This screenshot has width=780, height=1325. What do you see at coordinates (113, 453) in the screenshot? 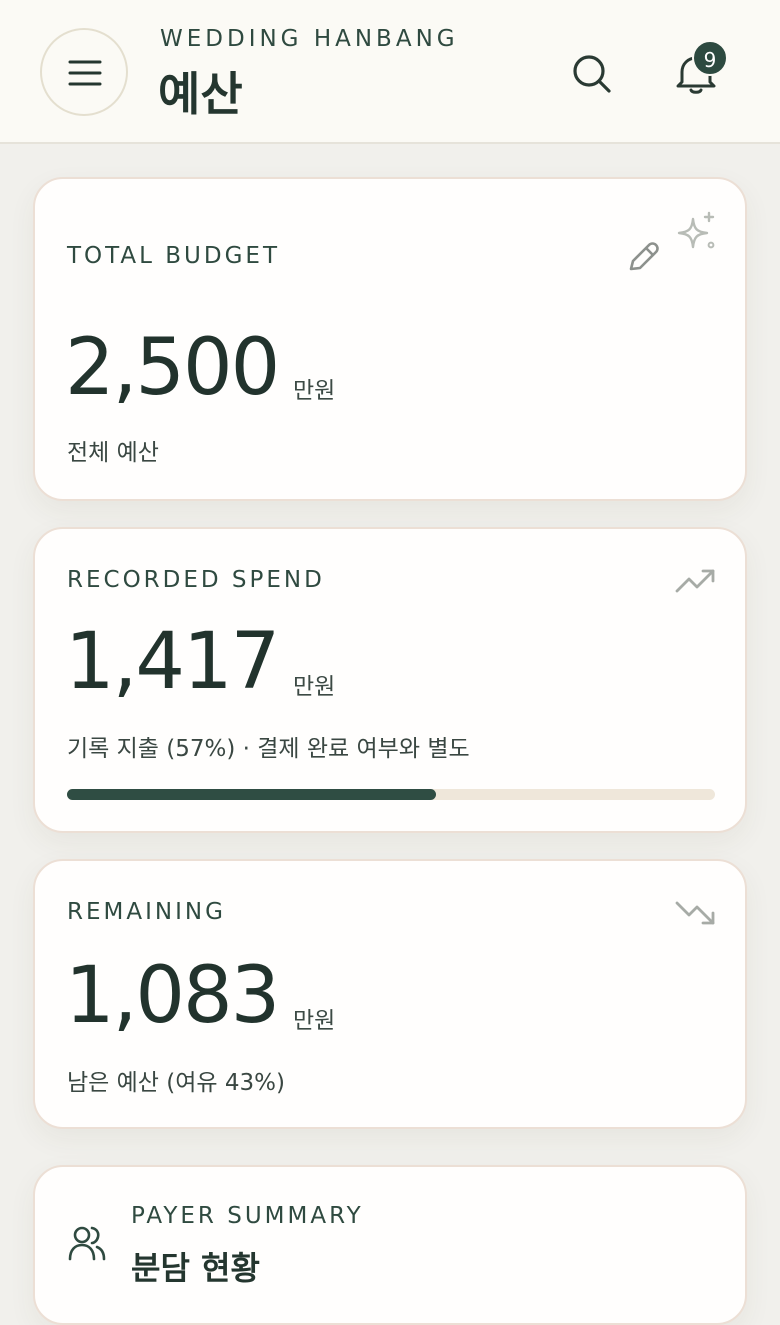
I see `total-budget-caption: 전체 예산` at bounding box center [113, 453].